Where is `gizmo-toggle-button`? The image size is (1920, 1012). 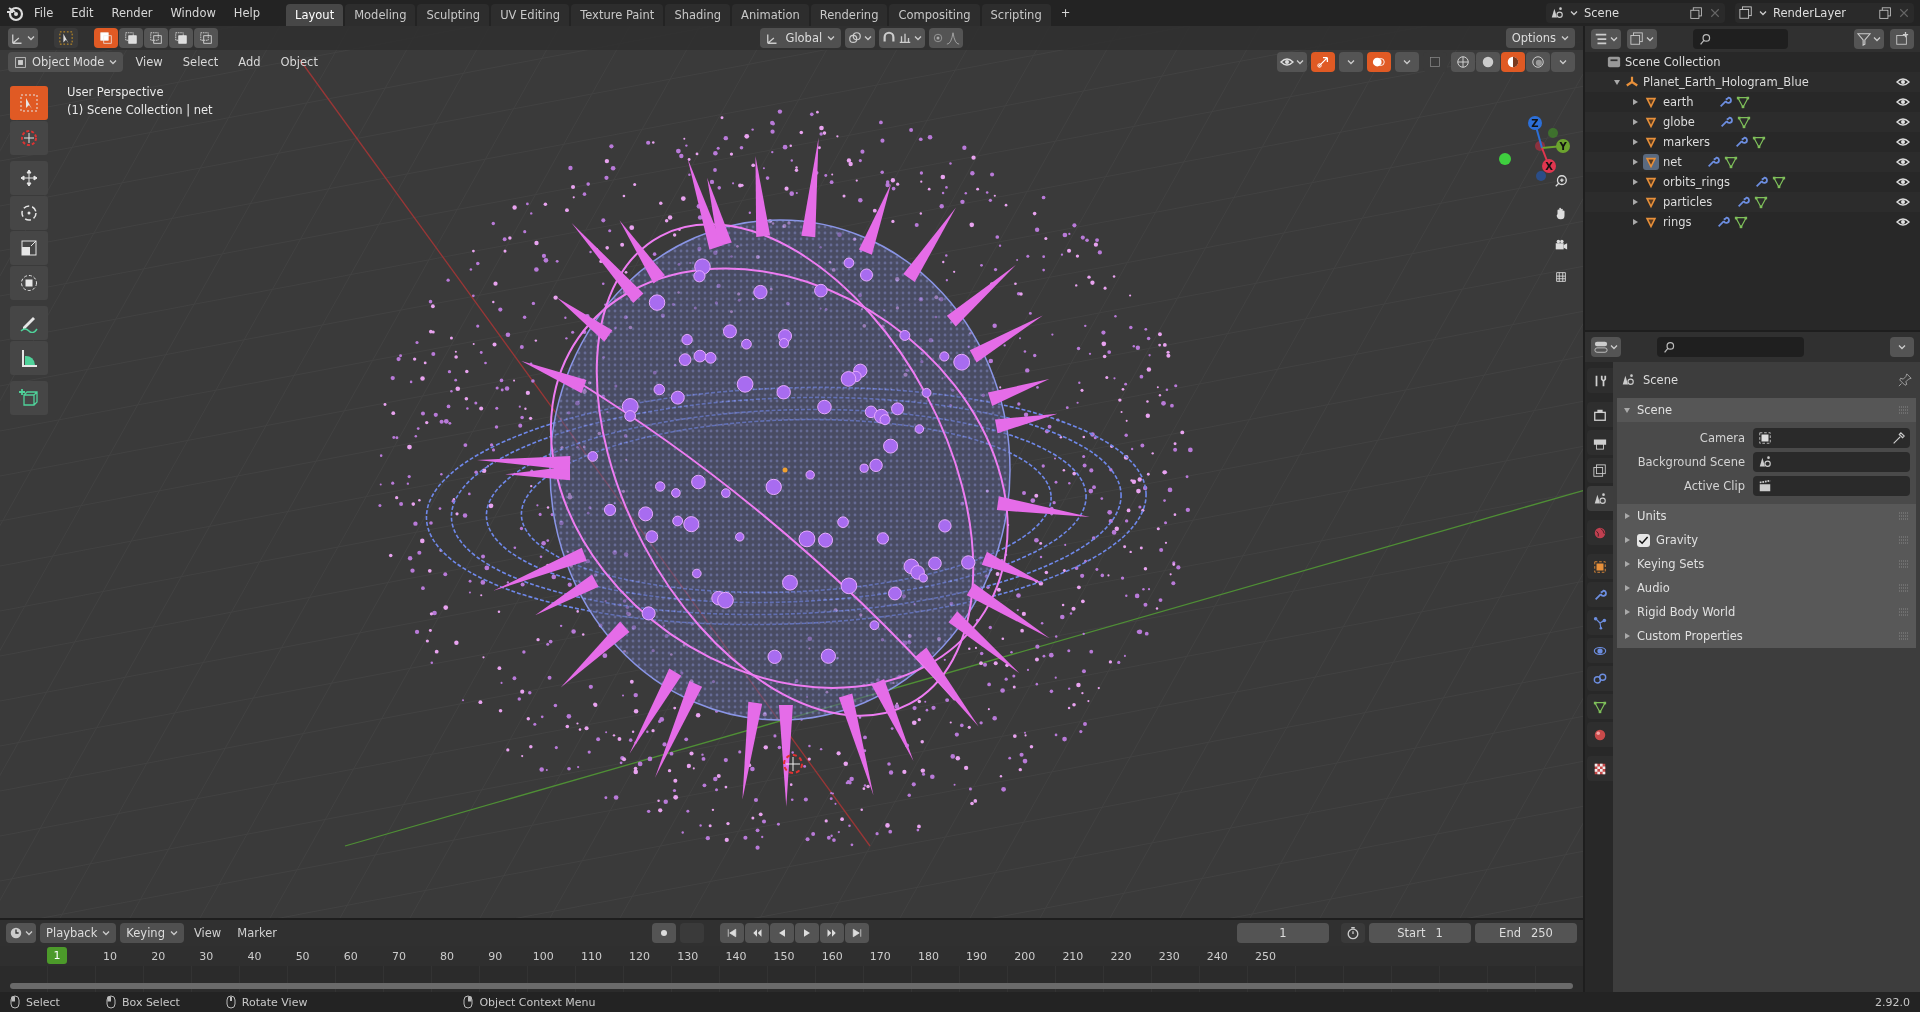 gizmo-toggle-button is located at coordinates (1323, 62).